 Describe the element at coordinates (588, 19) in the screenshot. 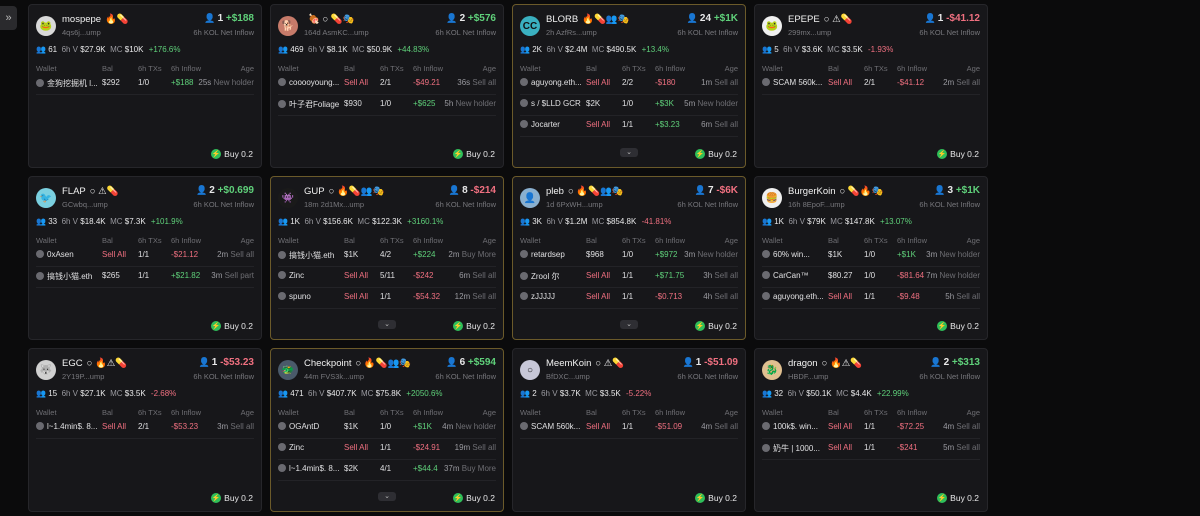

I see `token-name: BLORB 🔥💊👥🎭` at that location.